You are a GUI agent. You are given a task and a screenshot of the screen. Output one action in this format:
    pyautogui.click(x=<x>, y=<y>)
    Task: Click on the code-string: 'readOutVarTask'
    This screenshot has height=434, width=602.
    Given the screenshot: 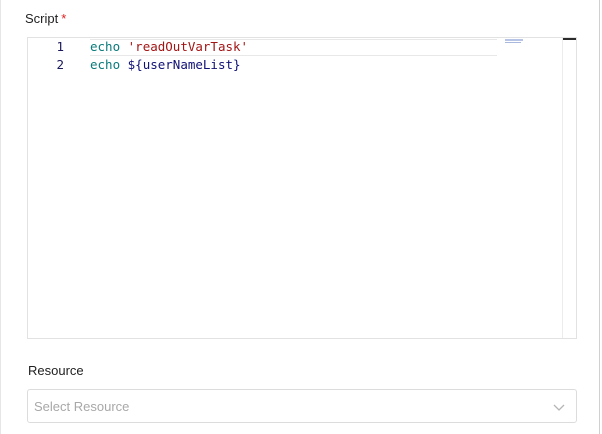 What is the action you would take?
    pyautogui.click(x=188, y=46)
    